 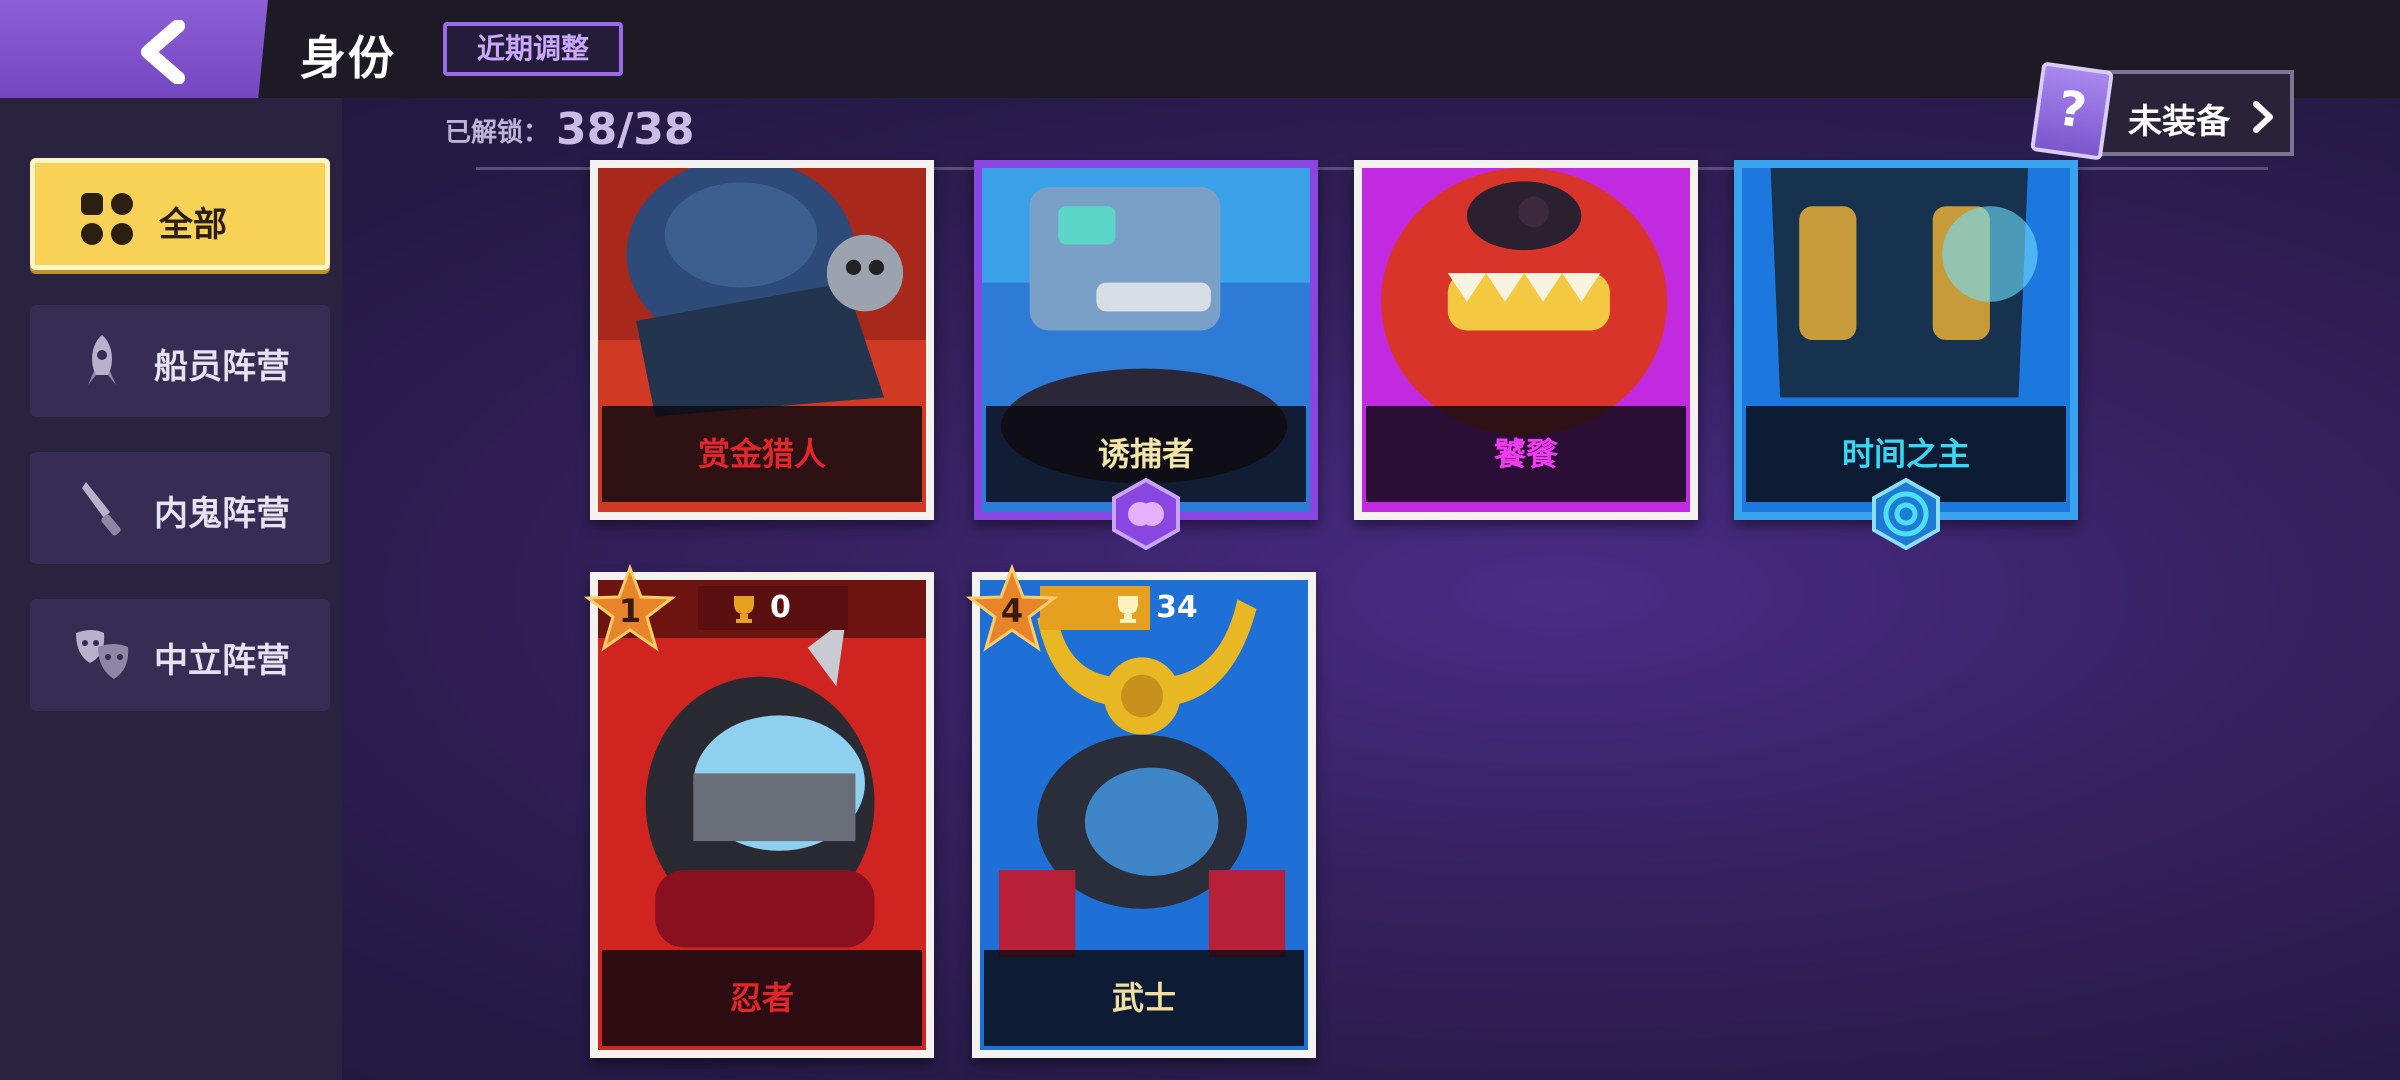 I want to click on spiral-icon, so click(x=1906, y=514).